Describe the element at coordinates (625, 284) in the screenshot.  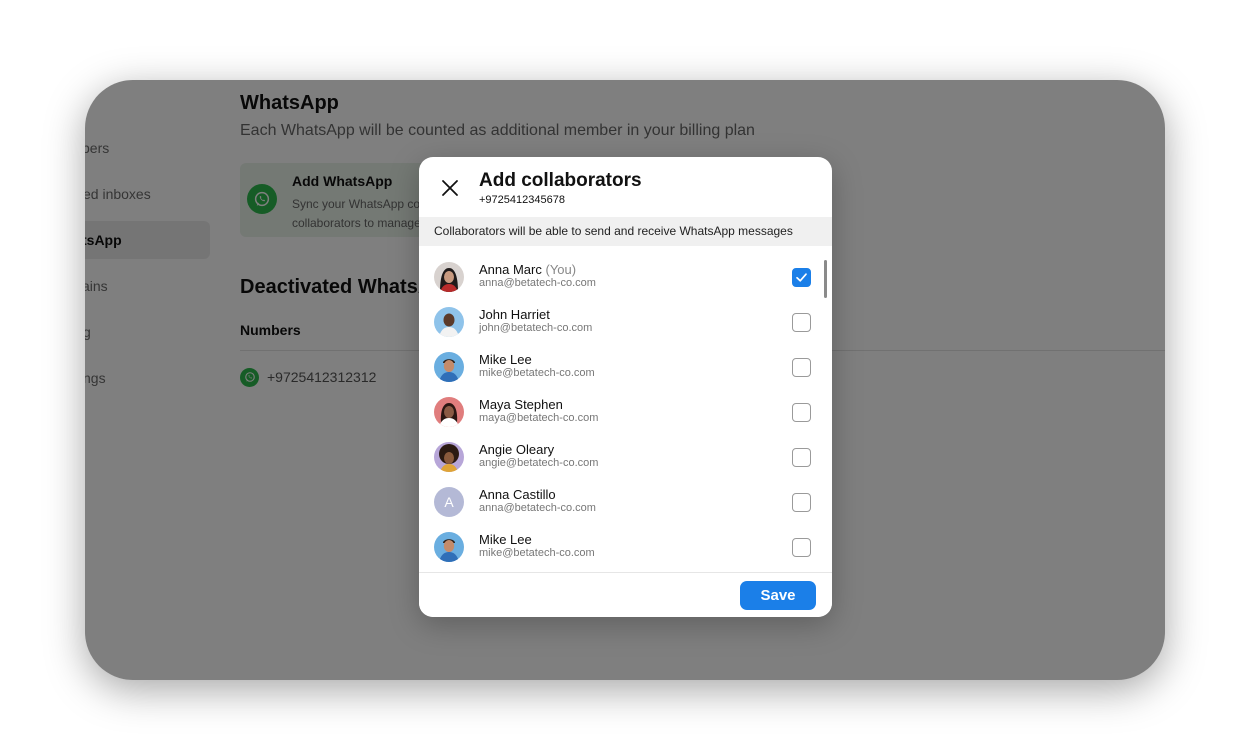
I see `collaborator-row: Anna Marc (You) anna@betatech-co.com` at that location.